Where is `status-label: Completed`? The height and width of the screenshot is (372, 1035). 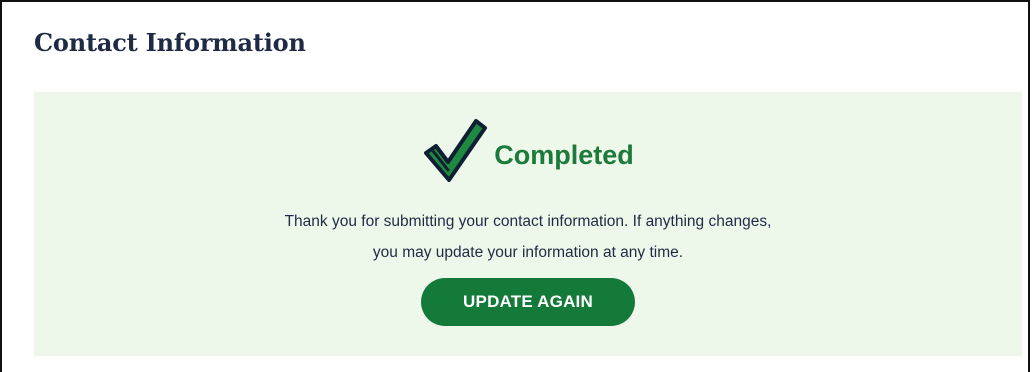 status-label: Completed is located at coordinates (564, 154).